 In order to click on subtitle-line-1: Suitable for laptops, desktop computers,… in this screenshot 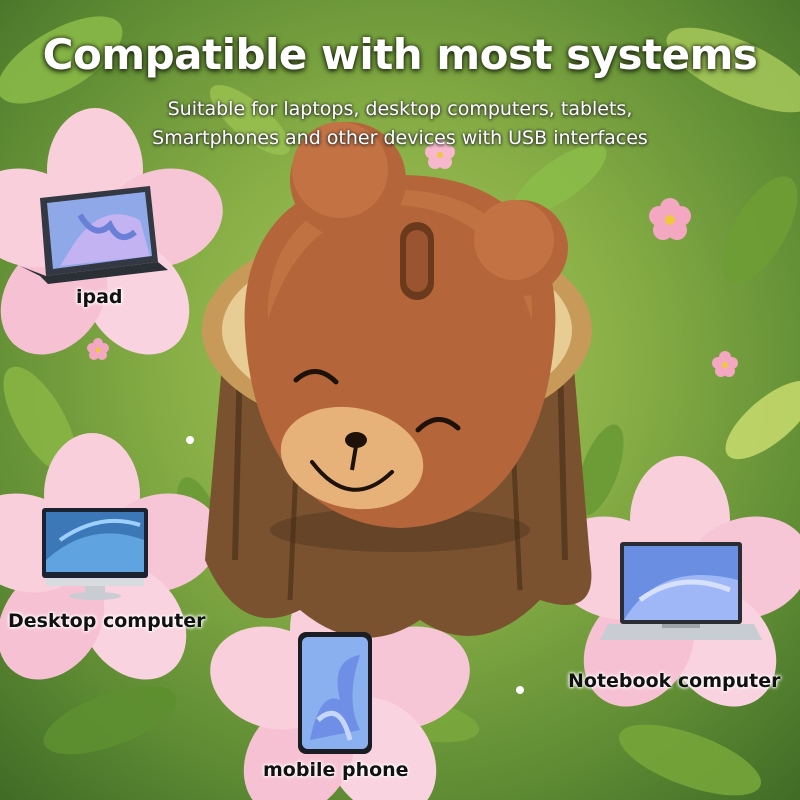, I will do `click(400, 109)`.